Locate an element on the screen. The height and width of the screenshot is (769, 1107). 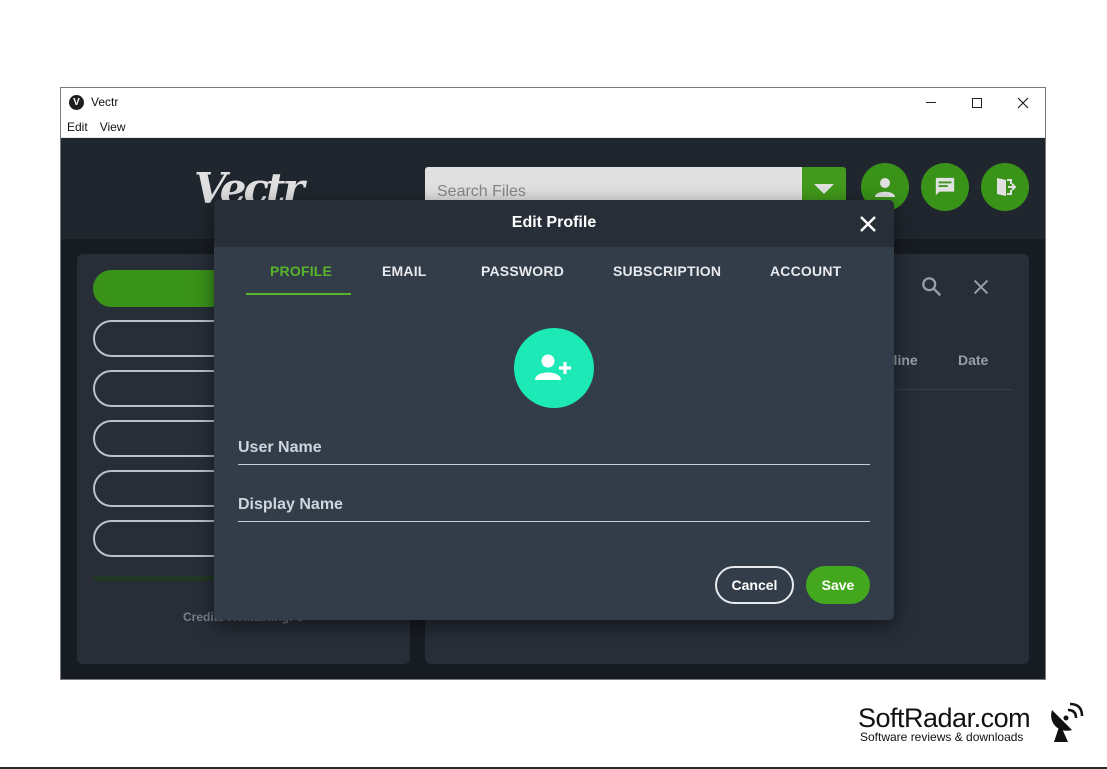
vectr-app-icon: V is located at coordinates (76, 102).